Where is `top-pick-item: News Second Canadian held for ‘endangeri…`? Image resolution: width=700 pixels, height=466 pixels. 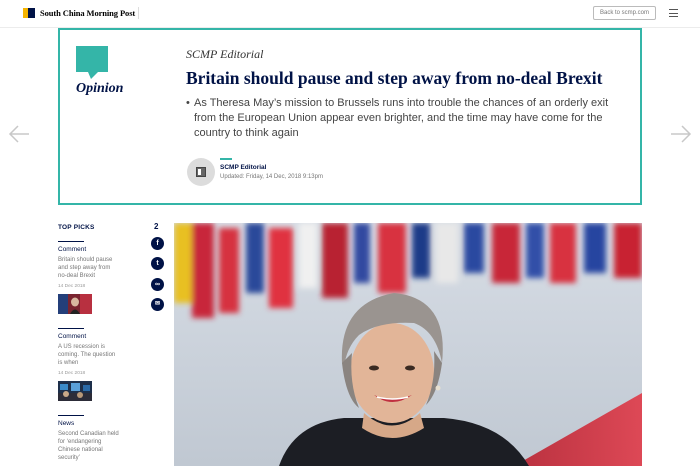
top-pick-item: News Second Canadian held for ‘endangeri… is located at coordinates (89, 438).